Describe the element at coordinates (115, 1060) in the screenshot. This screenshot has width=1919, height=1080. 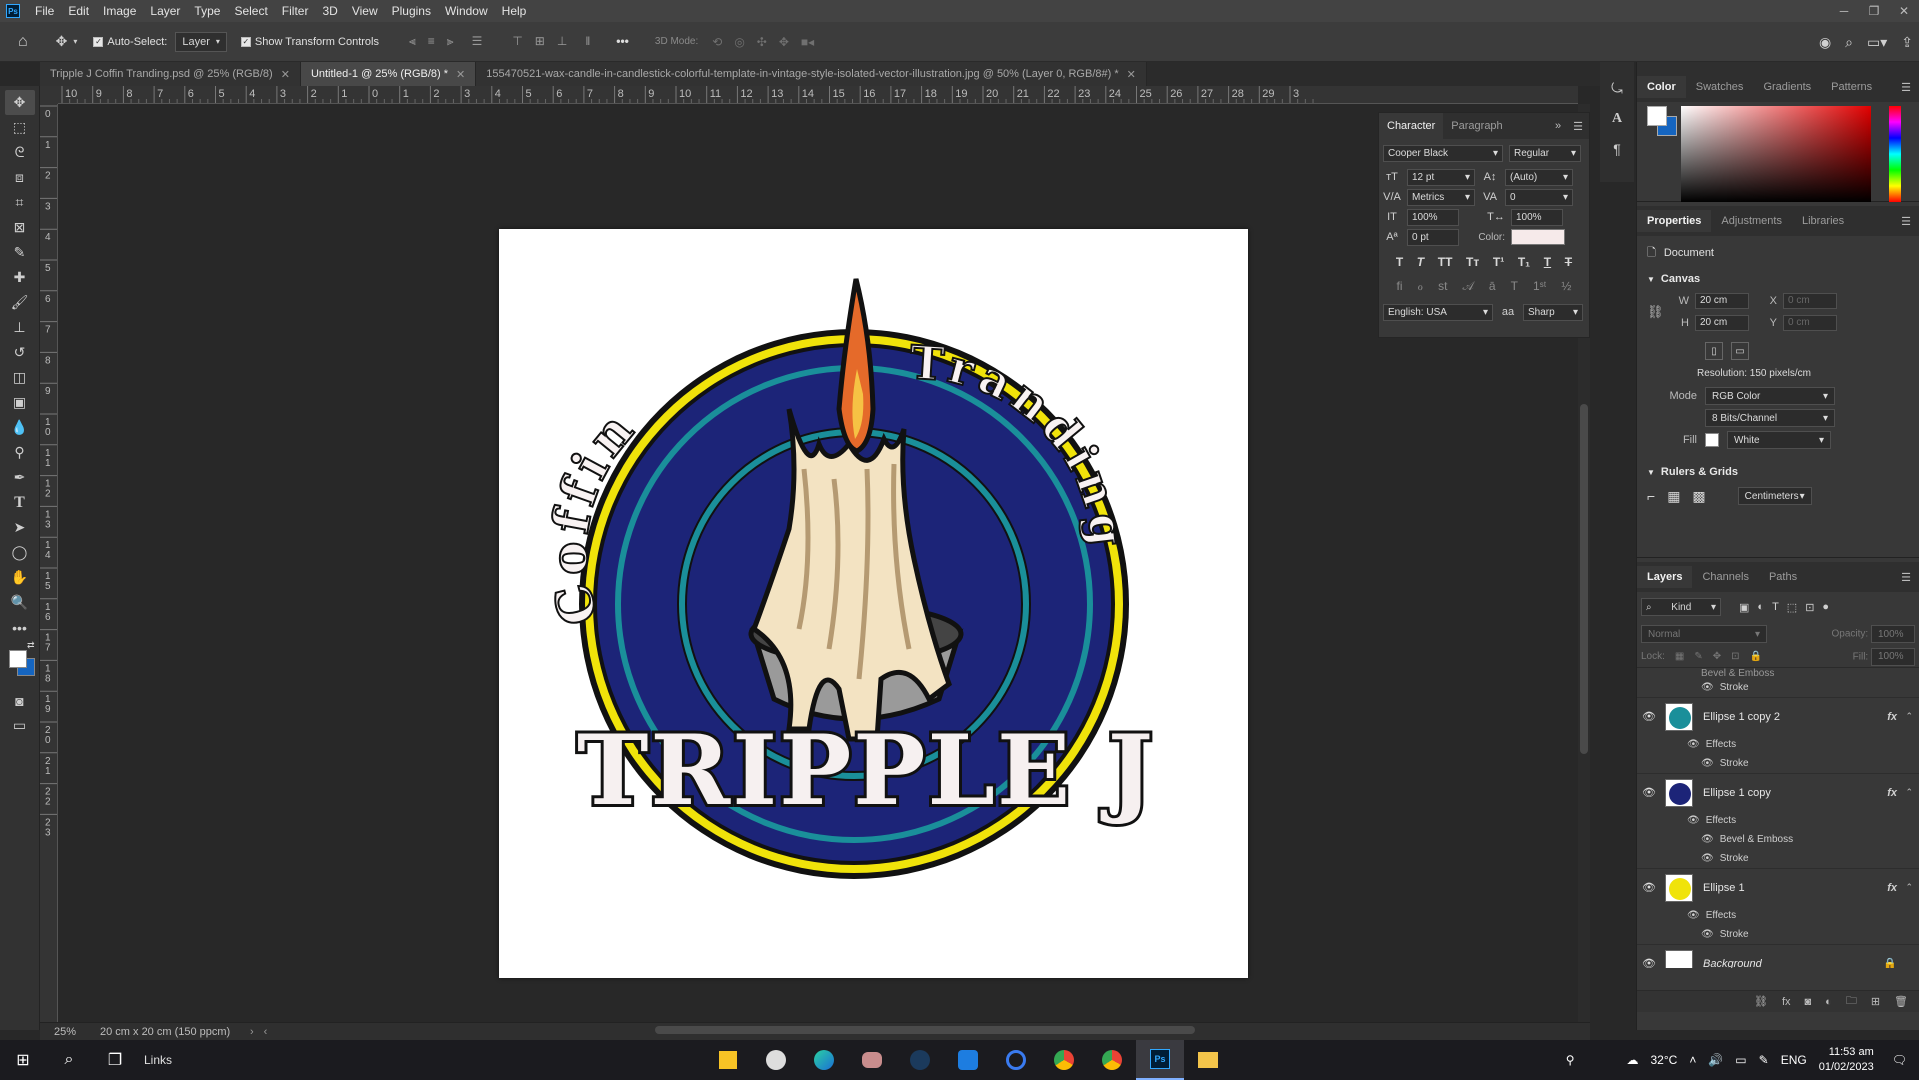
I see `task-view-icon: ❐` at that location.